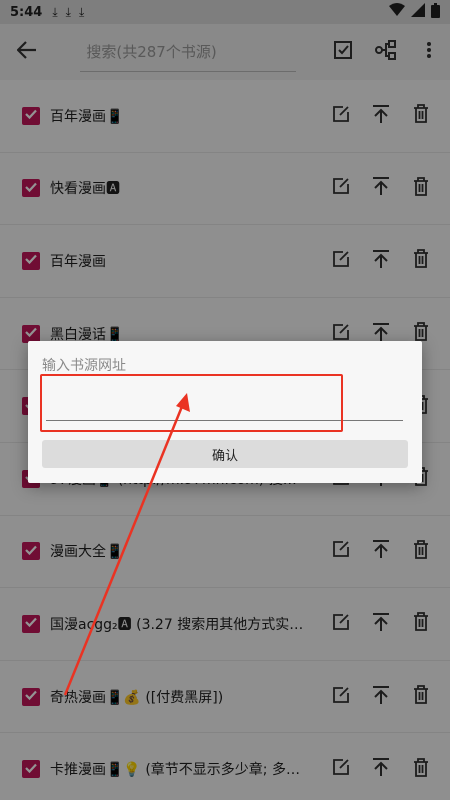  Describe the element at coordinates (126, 544) in the screenshot. I see `annotation-arrow` at that location.